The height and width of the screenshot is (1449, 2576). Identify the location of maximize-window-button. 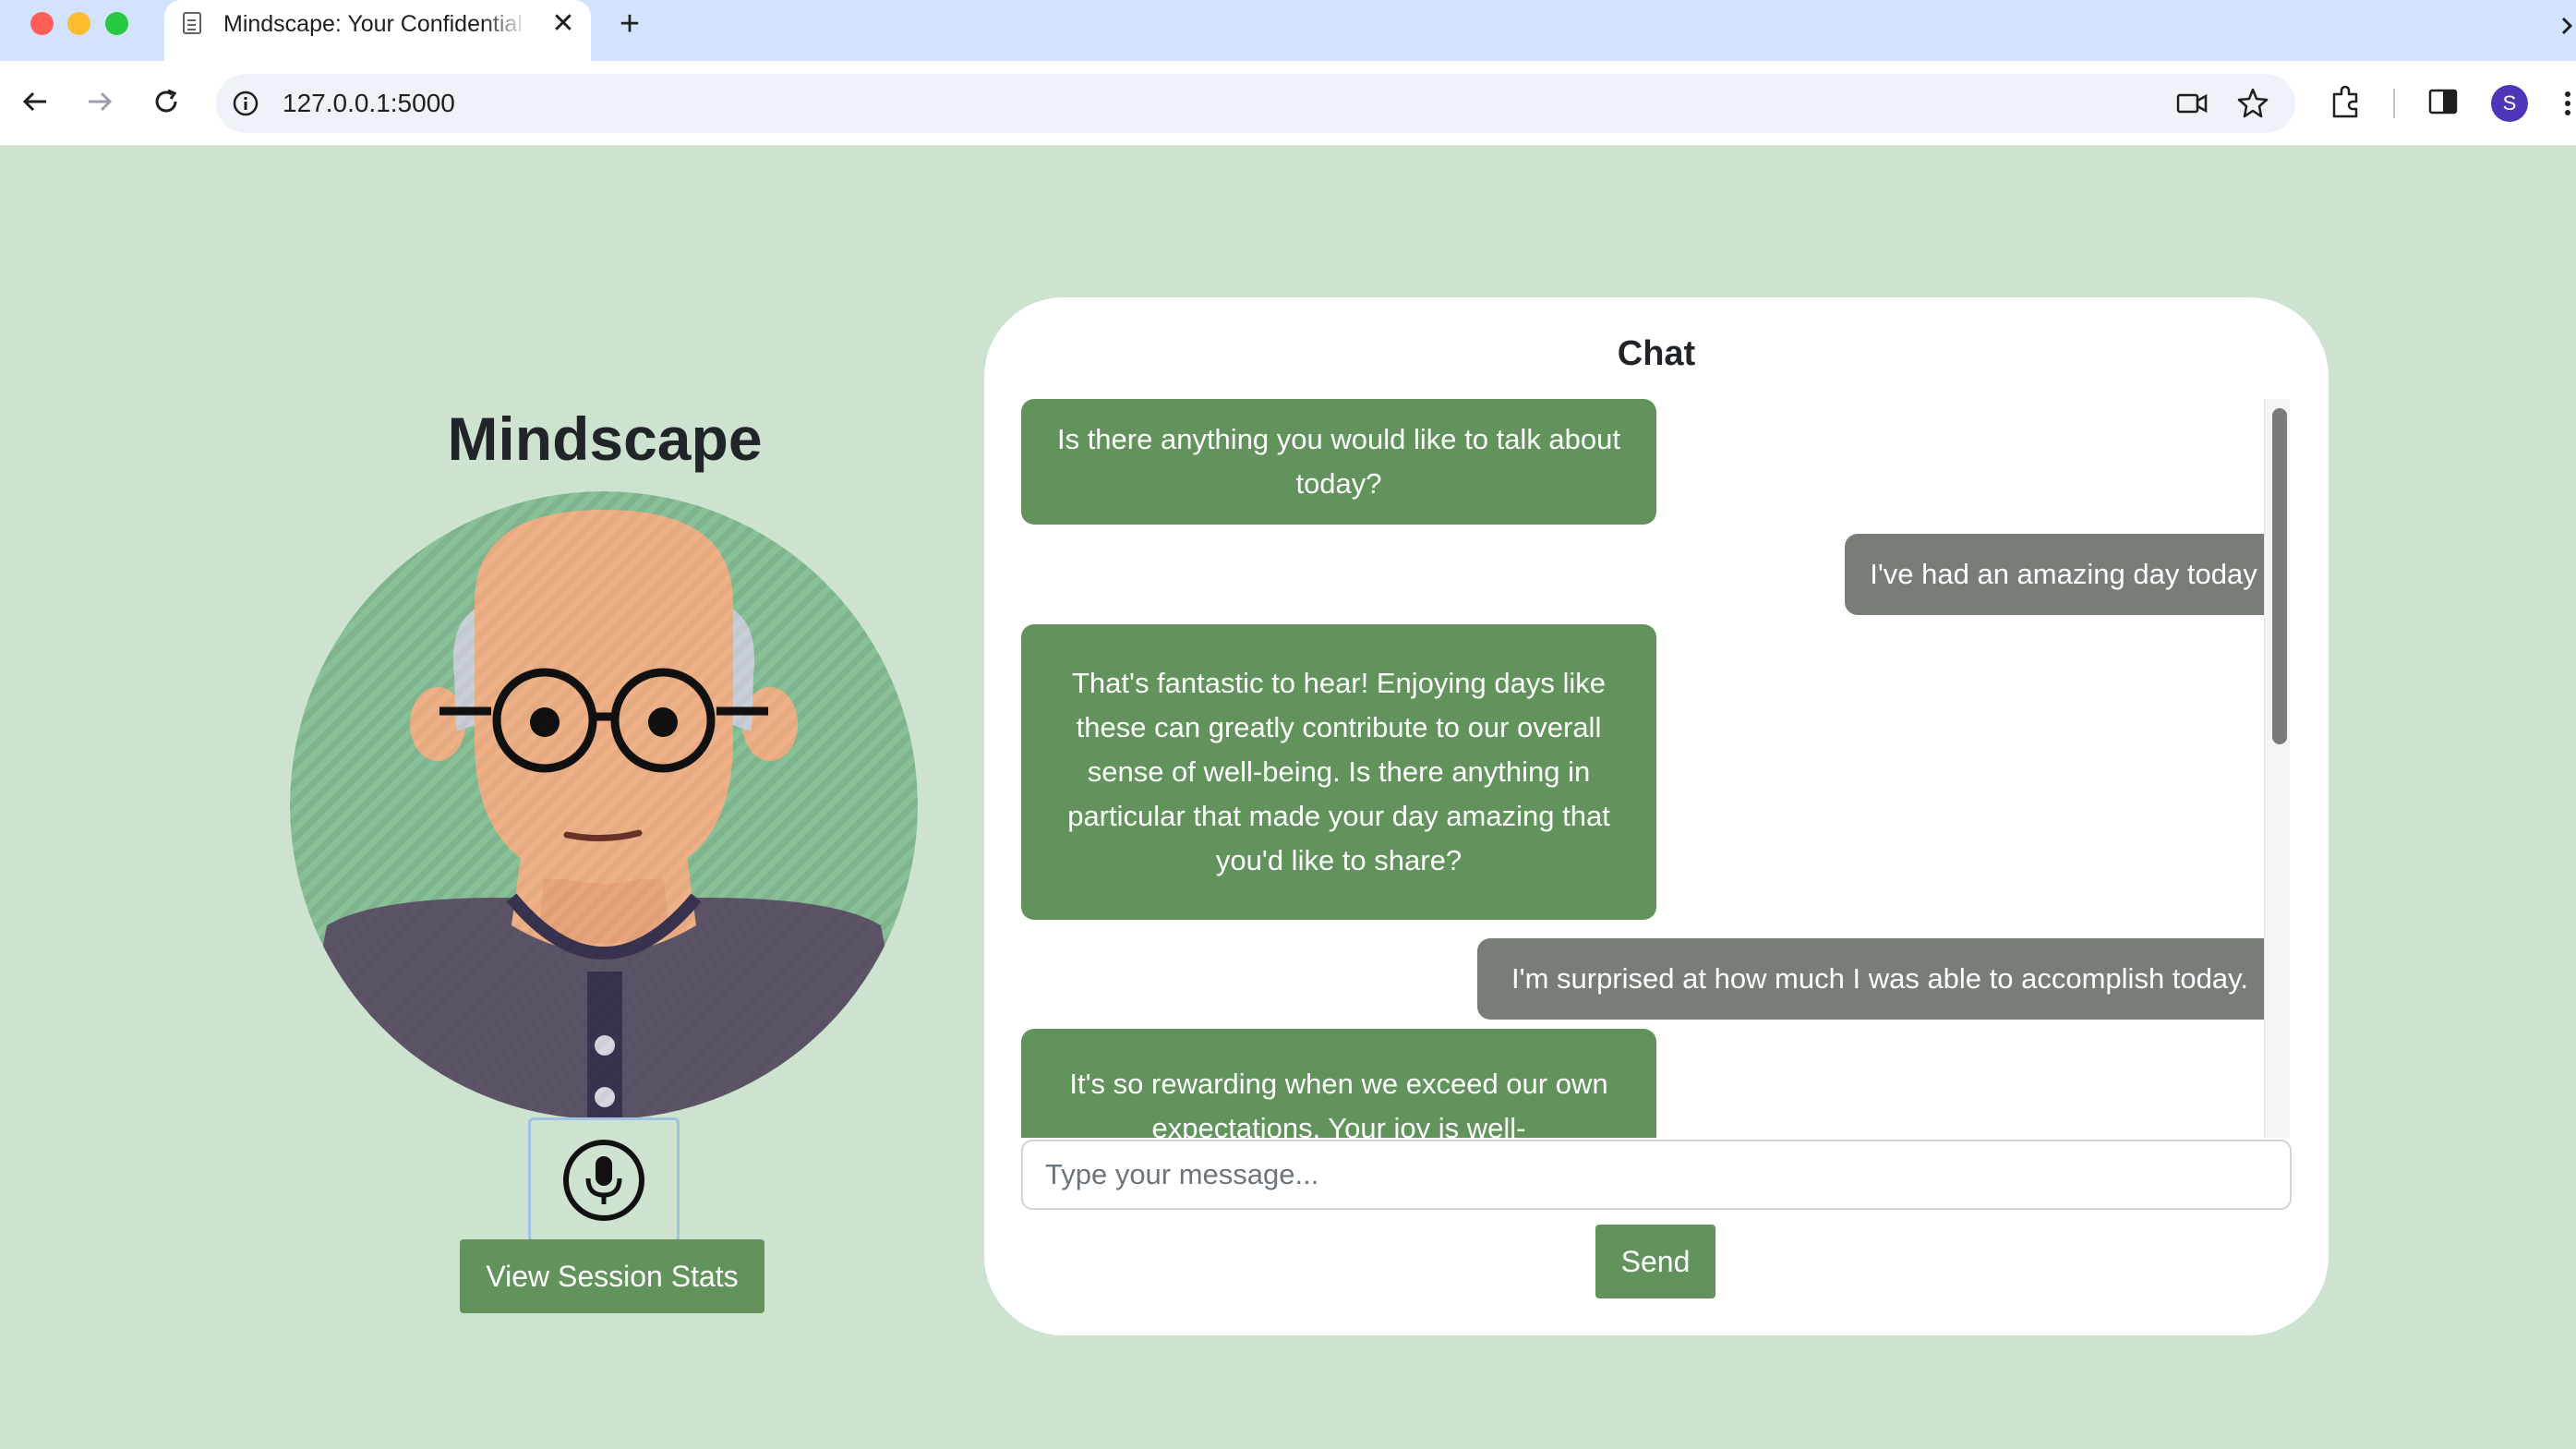
(116, 24).